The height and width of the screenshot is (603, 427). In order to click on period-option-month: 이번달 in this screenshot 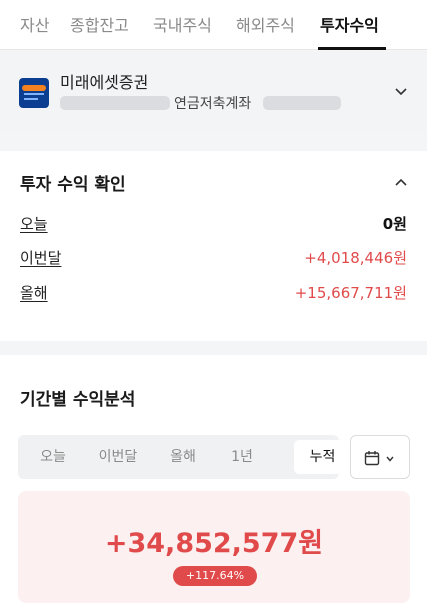, I will do `click(118, 457)`.